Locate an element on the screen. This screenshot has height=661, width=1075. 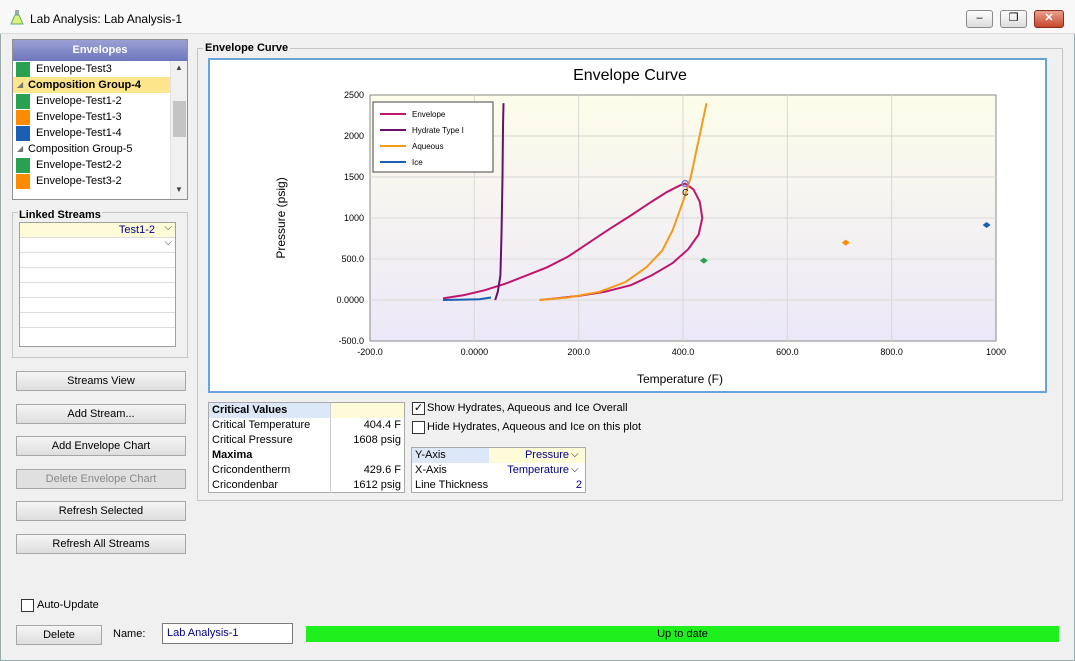
envelope-item: Envelope-Test1-3 is located at coordinates (100, 117).